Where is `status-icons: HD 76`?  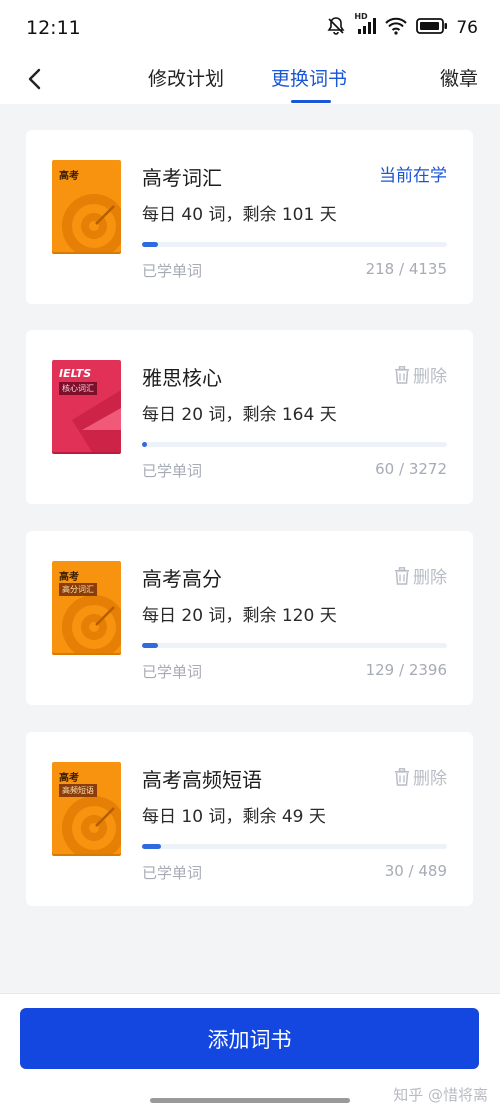 status-icons: HD 76 is located at coordinates (402, 27).